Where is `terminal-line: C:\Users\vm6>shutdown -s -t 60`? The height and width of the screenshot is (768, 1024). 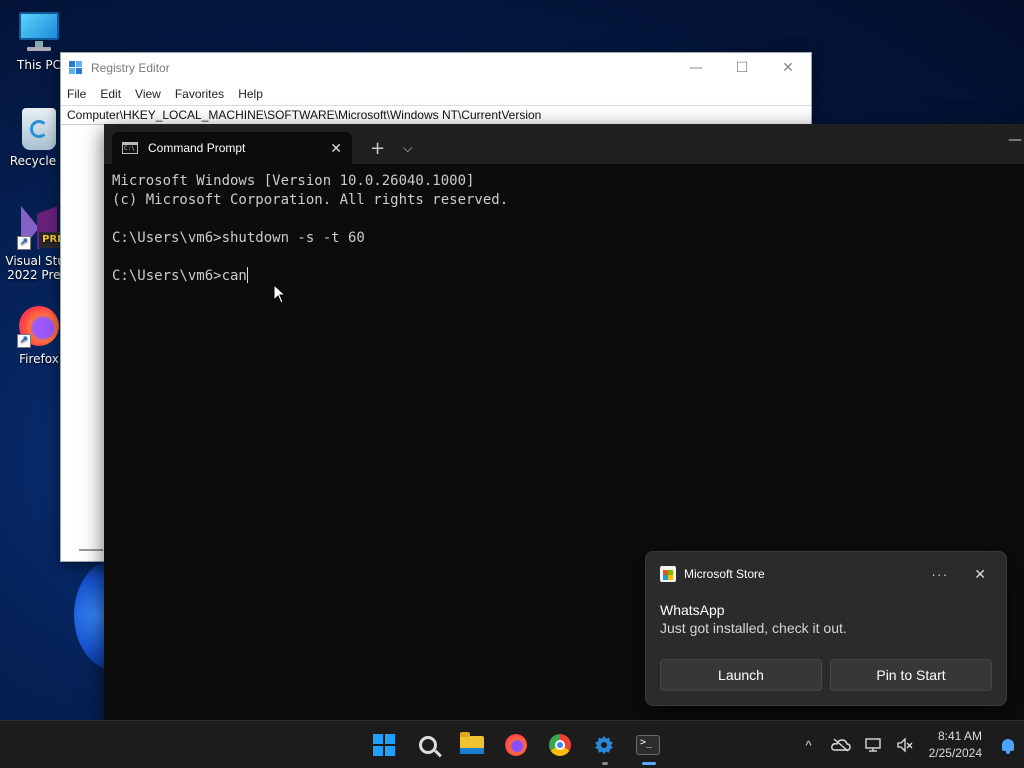 terminal-line: C:\Users\vm6>shutdown -s -t 60 is located at coordinates (238, 238).